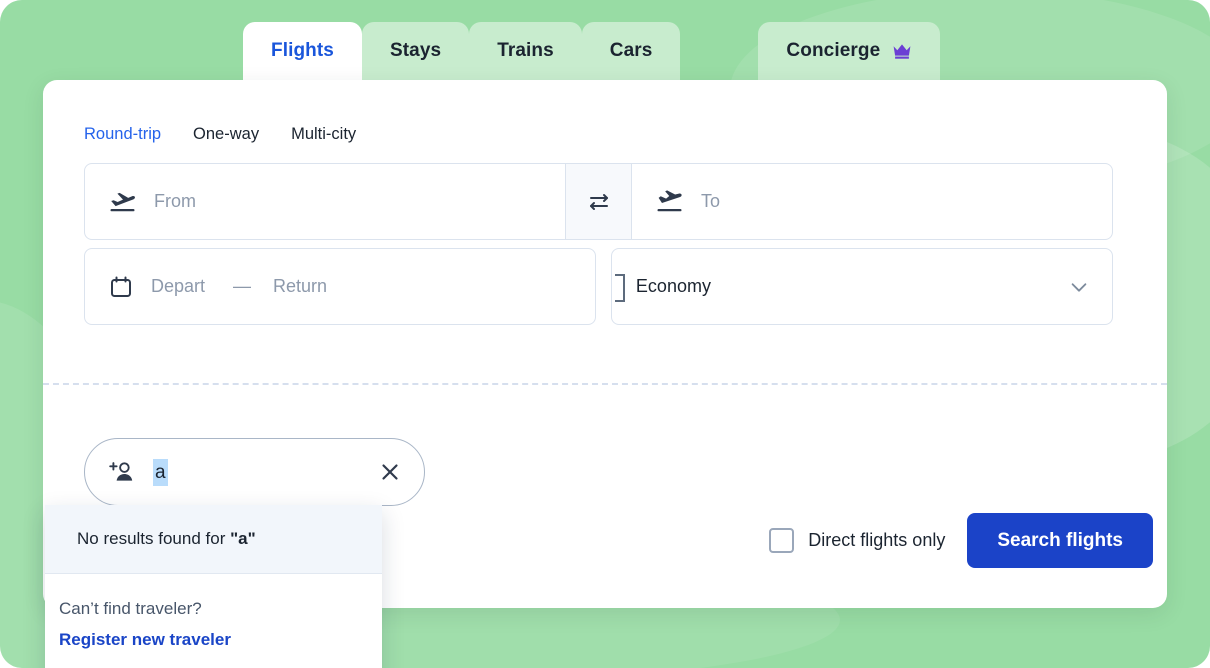 The width and height of the screenshot is (1210, 668). I want to click on no-results-query: "a", so click(243, 538).